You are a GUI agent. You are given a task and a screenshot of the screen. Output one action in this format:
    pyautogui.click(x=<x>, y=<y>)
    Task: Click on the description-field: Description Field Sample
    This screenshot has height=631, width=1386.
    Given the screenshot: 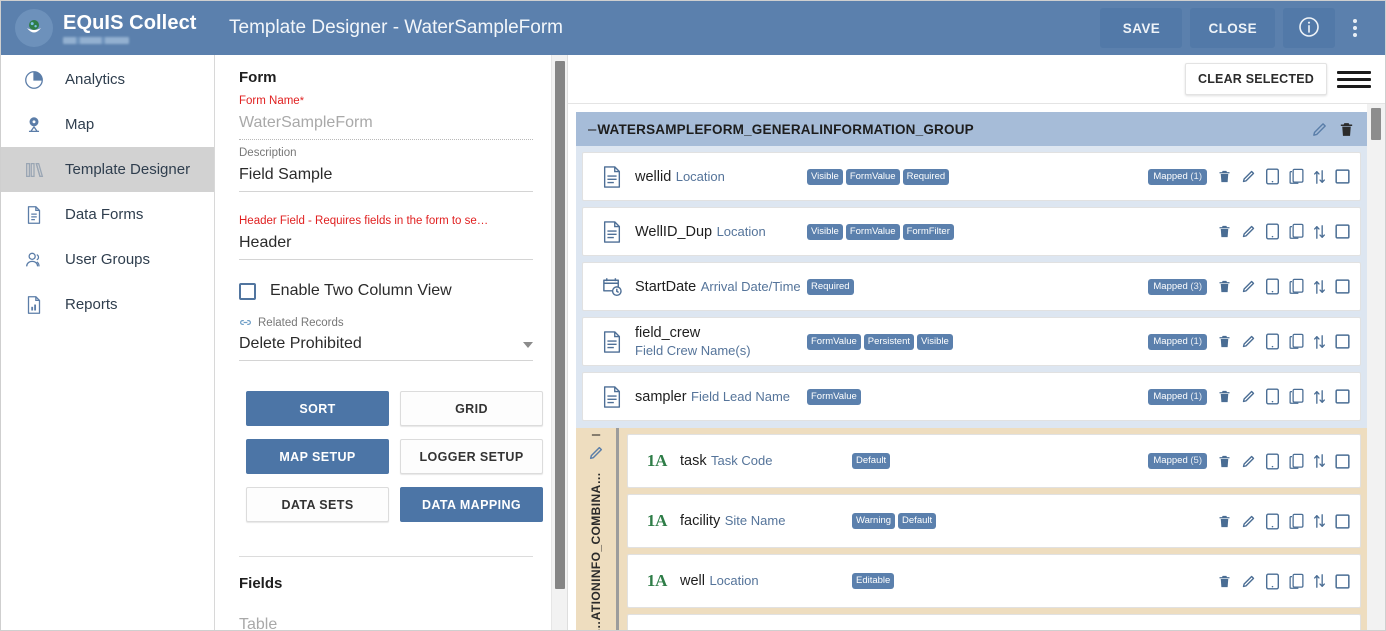 What is the action you would take?
    pyautogui.click(x=386, y=169)
    